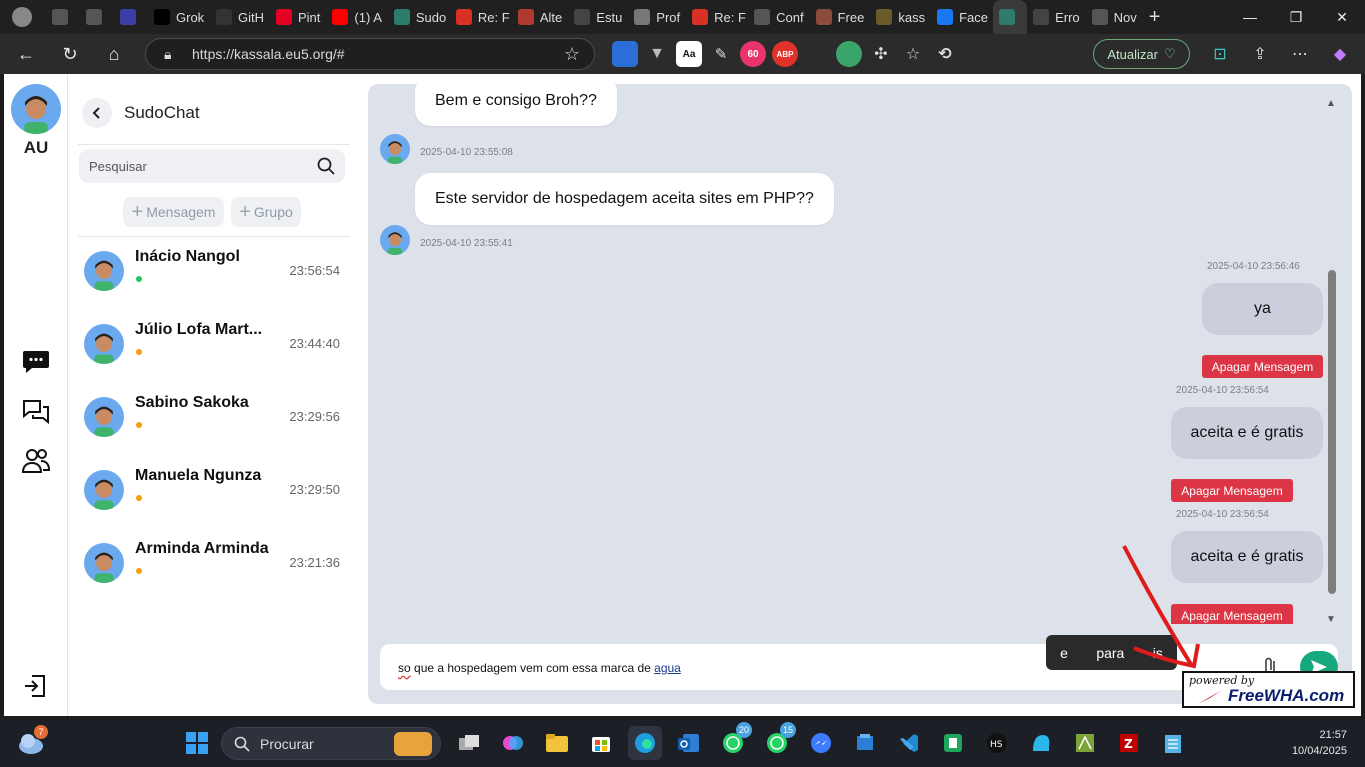 This screenshot has height=767, width=1365. I want to click on freewha-watermark: powered by FreeWHA.com, so click(1268, 689).